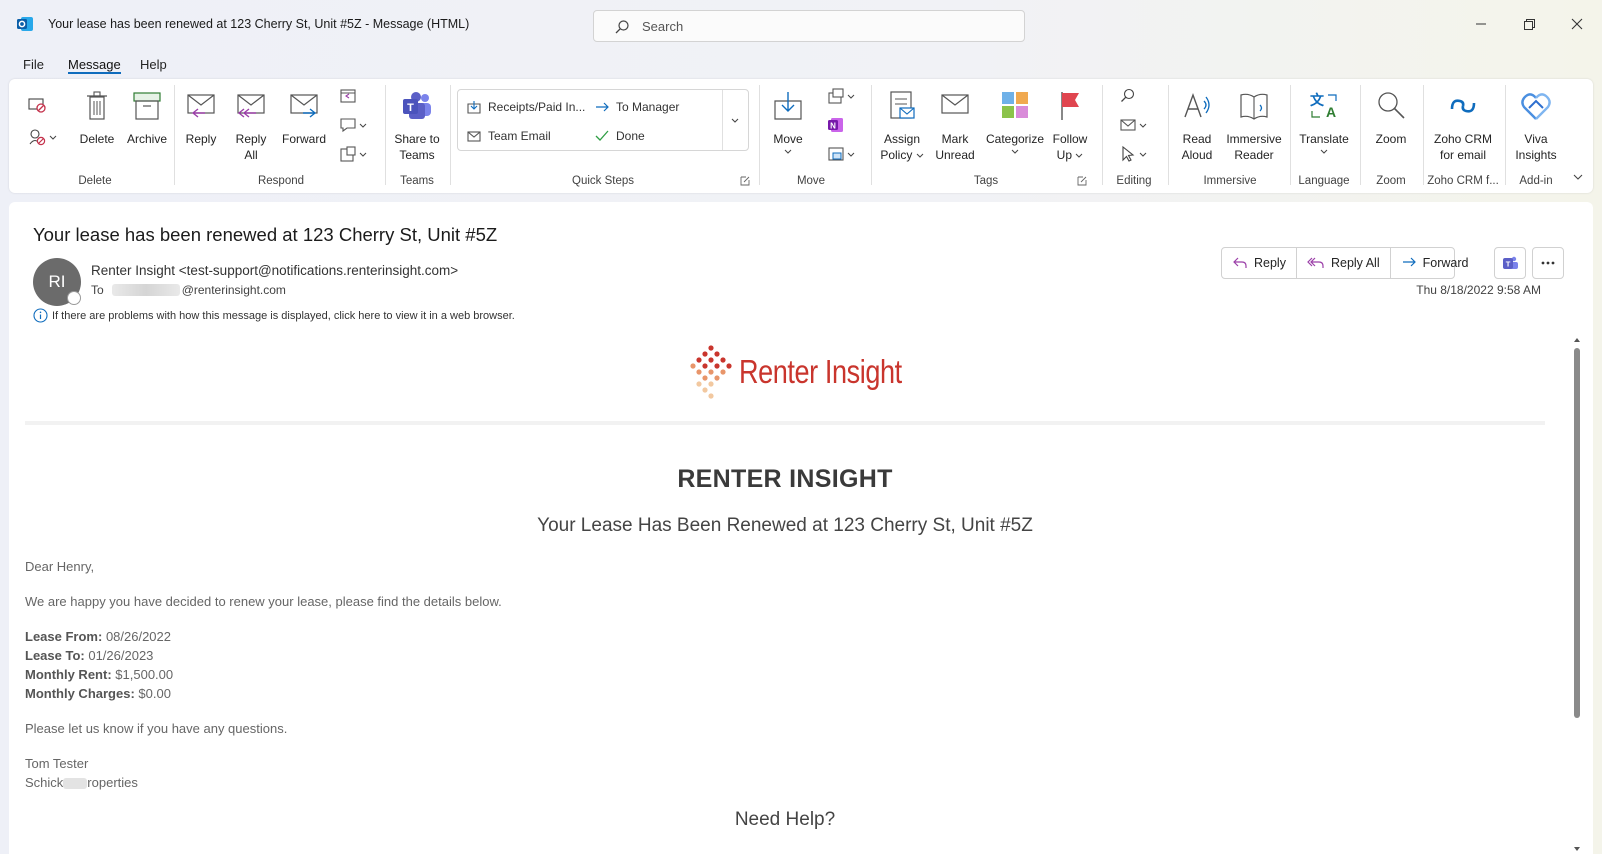 Image resolution: width=1602 pixels, height=854 pixels. What do you see at coordinates (1254, 126) in the screenshot?
I see `immersive-reader-button: Immersive Reader` at bounding box center [1254, 126].